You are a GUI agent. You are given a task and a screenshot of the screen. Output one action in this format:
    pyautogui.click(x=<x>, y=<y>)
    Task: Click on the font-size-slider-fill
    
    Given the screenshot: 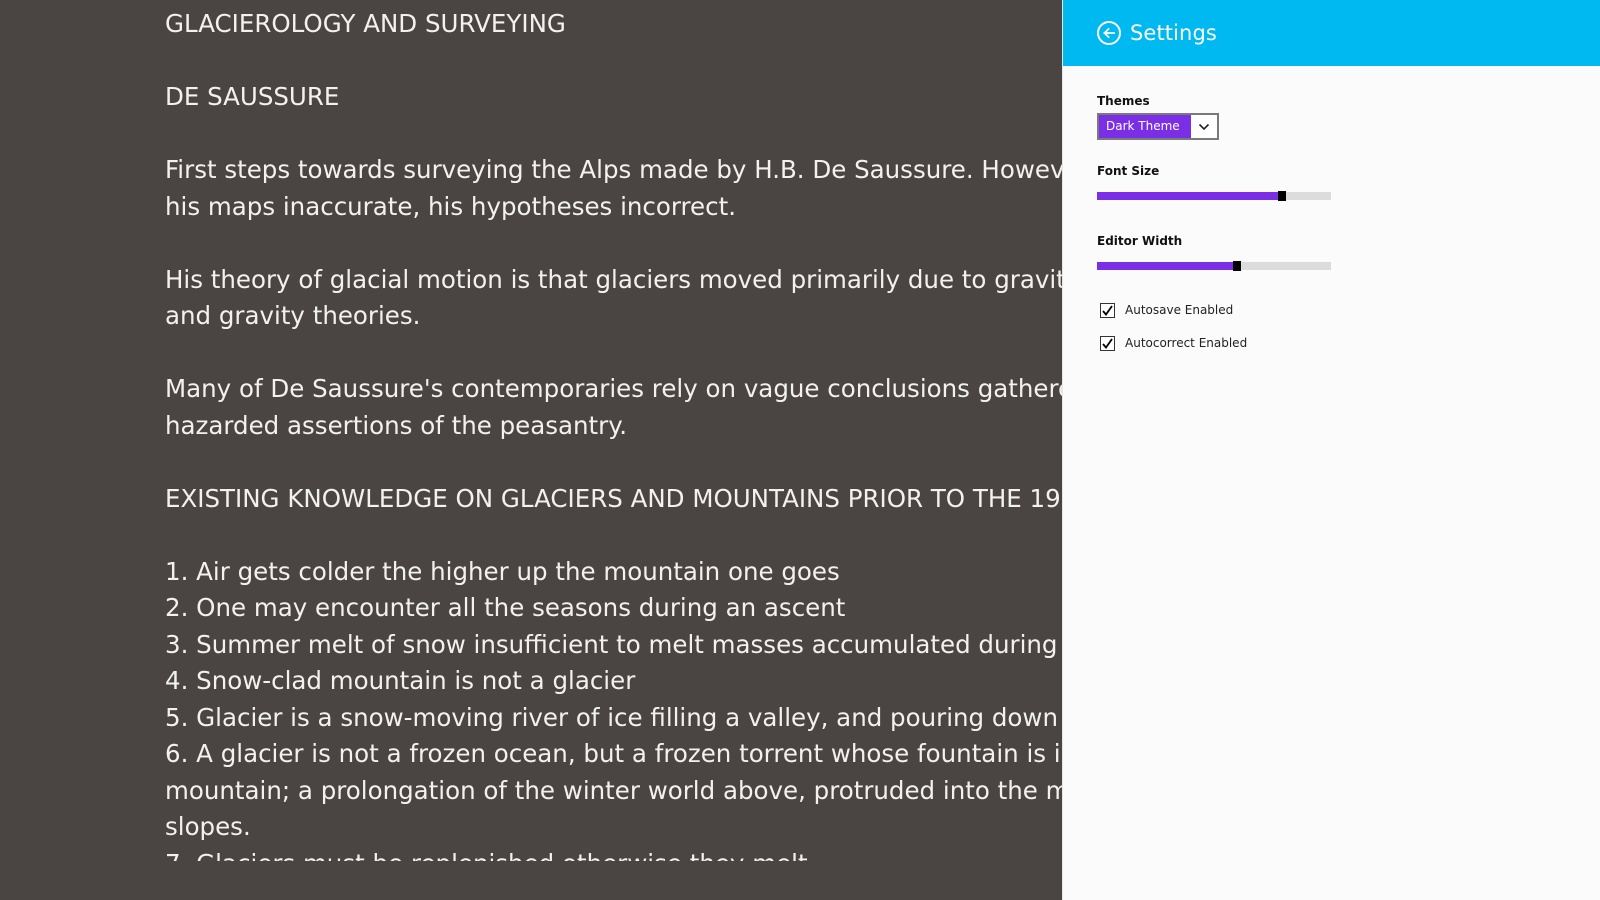 What is the action you would take?
    pyautogui.click(x=1189, y=196)
    